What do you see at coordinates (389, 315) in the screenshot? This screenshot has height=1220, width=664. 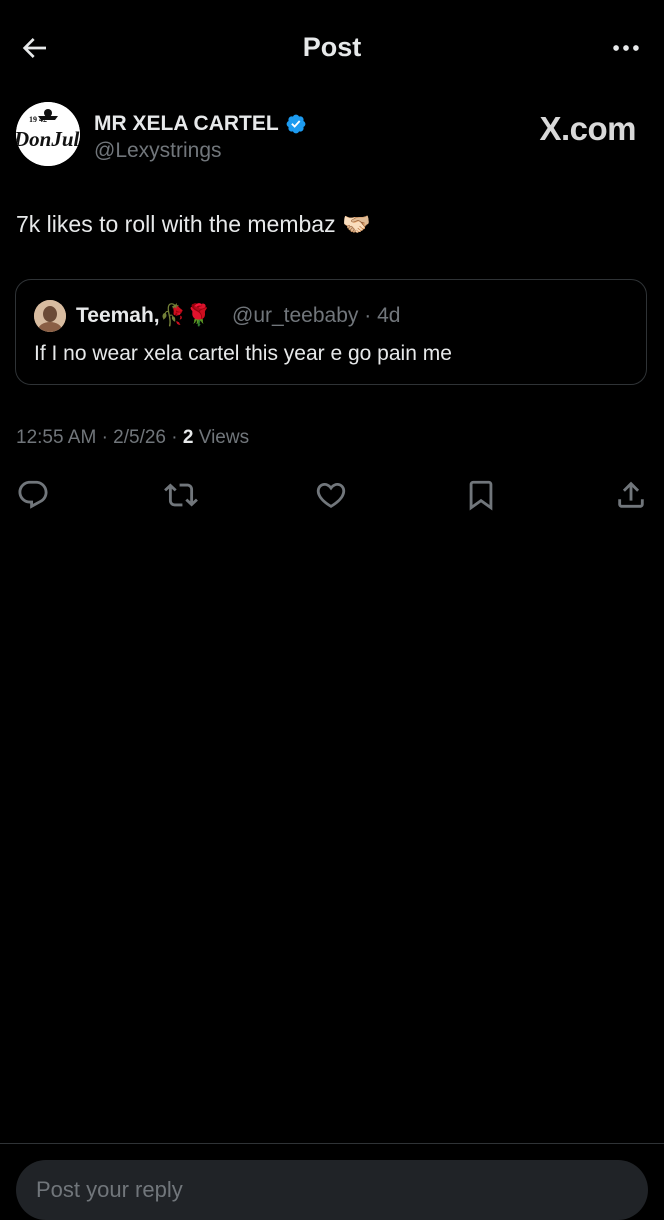 I see `quote-age: 4d` at bounding box center [389, 315].